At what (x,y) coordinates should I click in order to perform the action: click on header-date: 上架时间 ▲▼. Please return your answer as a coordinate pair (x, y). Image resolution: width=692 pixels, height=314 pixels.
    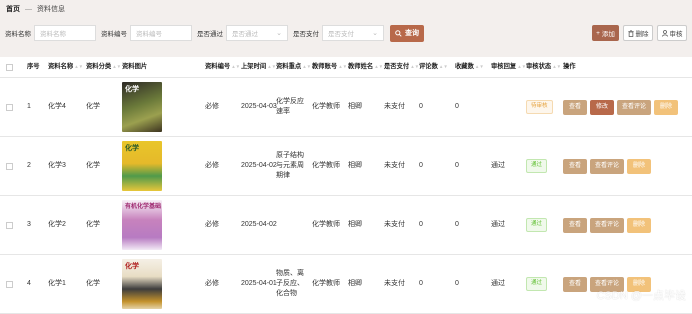
    Looking at the image, I should click on (258, 67).